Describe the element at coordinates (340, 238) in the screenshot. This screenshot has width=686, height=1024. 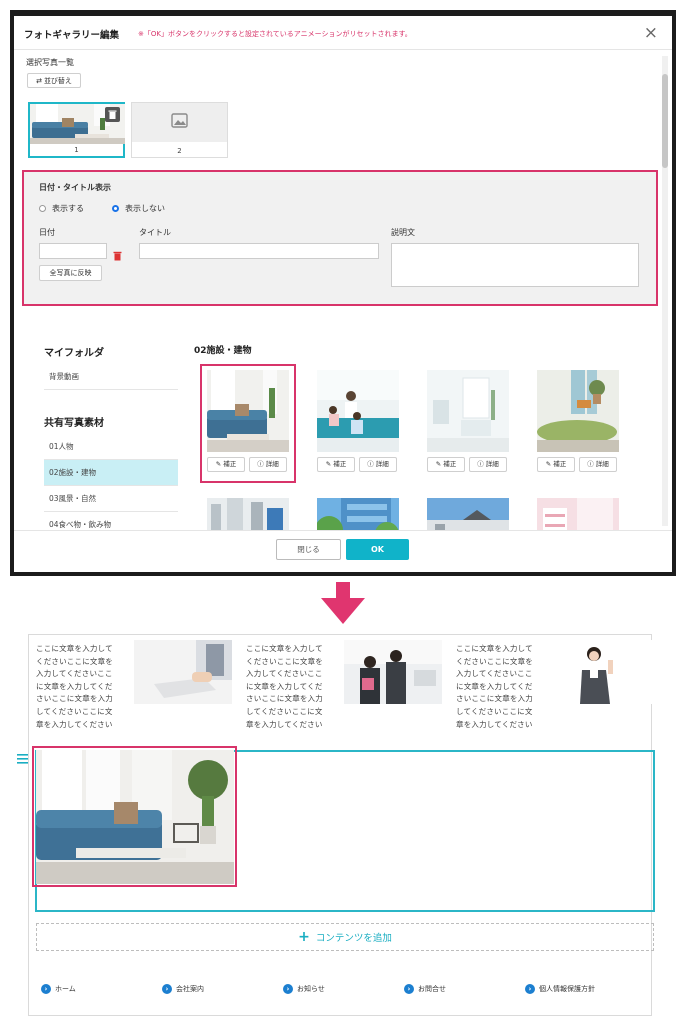
I see `date-title-settings: 日付・タイトル表示 表示する 表示しない 日付 タイトル 説明文 全写真に反映` at that location.